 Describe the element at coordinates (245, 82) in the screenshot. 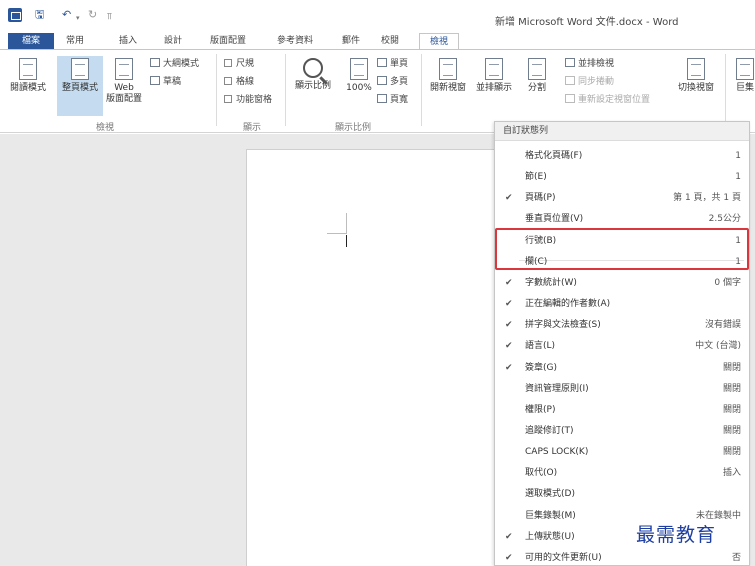

I see `gridlines-label: 格線` at that location.